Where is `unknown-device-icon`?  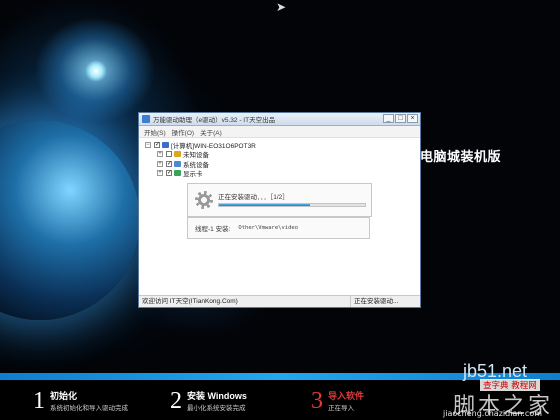
unknown-device-icon is located at coordinates (177, 154).